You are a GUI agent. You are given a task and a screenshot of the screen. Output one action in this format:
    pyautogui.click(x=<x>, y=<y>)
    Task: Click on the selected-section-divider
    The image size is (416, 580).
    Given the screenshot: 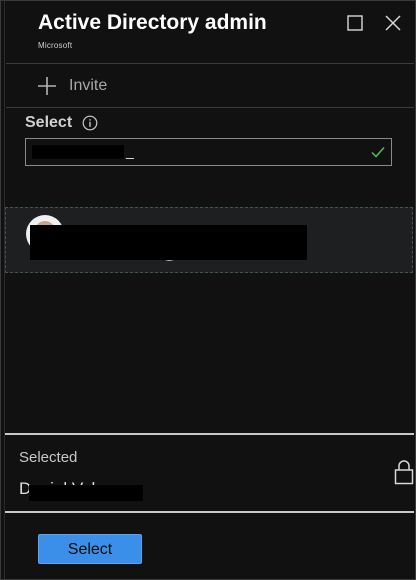 What is the action you would take?
    pyautogui.click(x=209, y=434)
    